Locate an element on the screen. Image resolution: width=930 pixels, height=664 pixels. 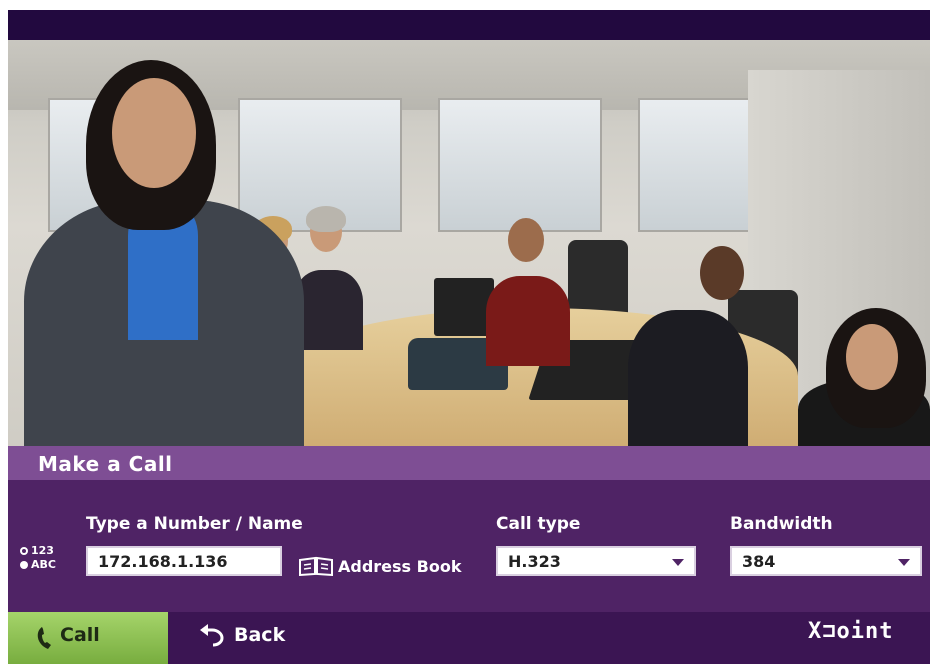
radio-unselected-icon is located at coordinates (24, 550).